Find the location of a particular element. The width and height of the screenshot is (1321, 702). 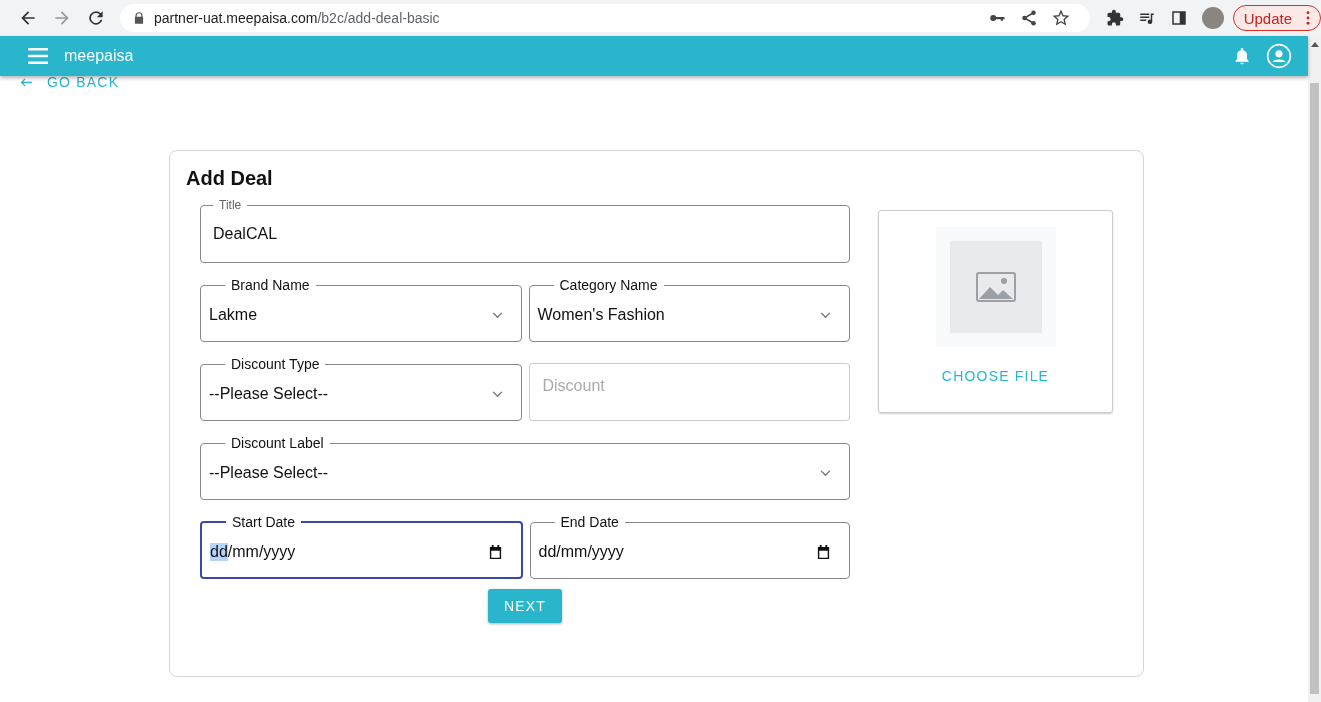

field-label: Start Date is located at coordinates (264, 522).